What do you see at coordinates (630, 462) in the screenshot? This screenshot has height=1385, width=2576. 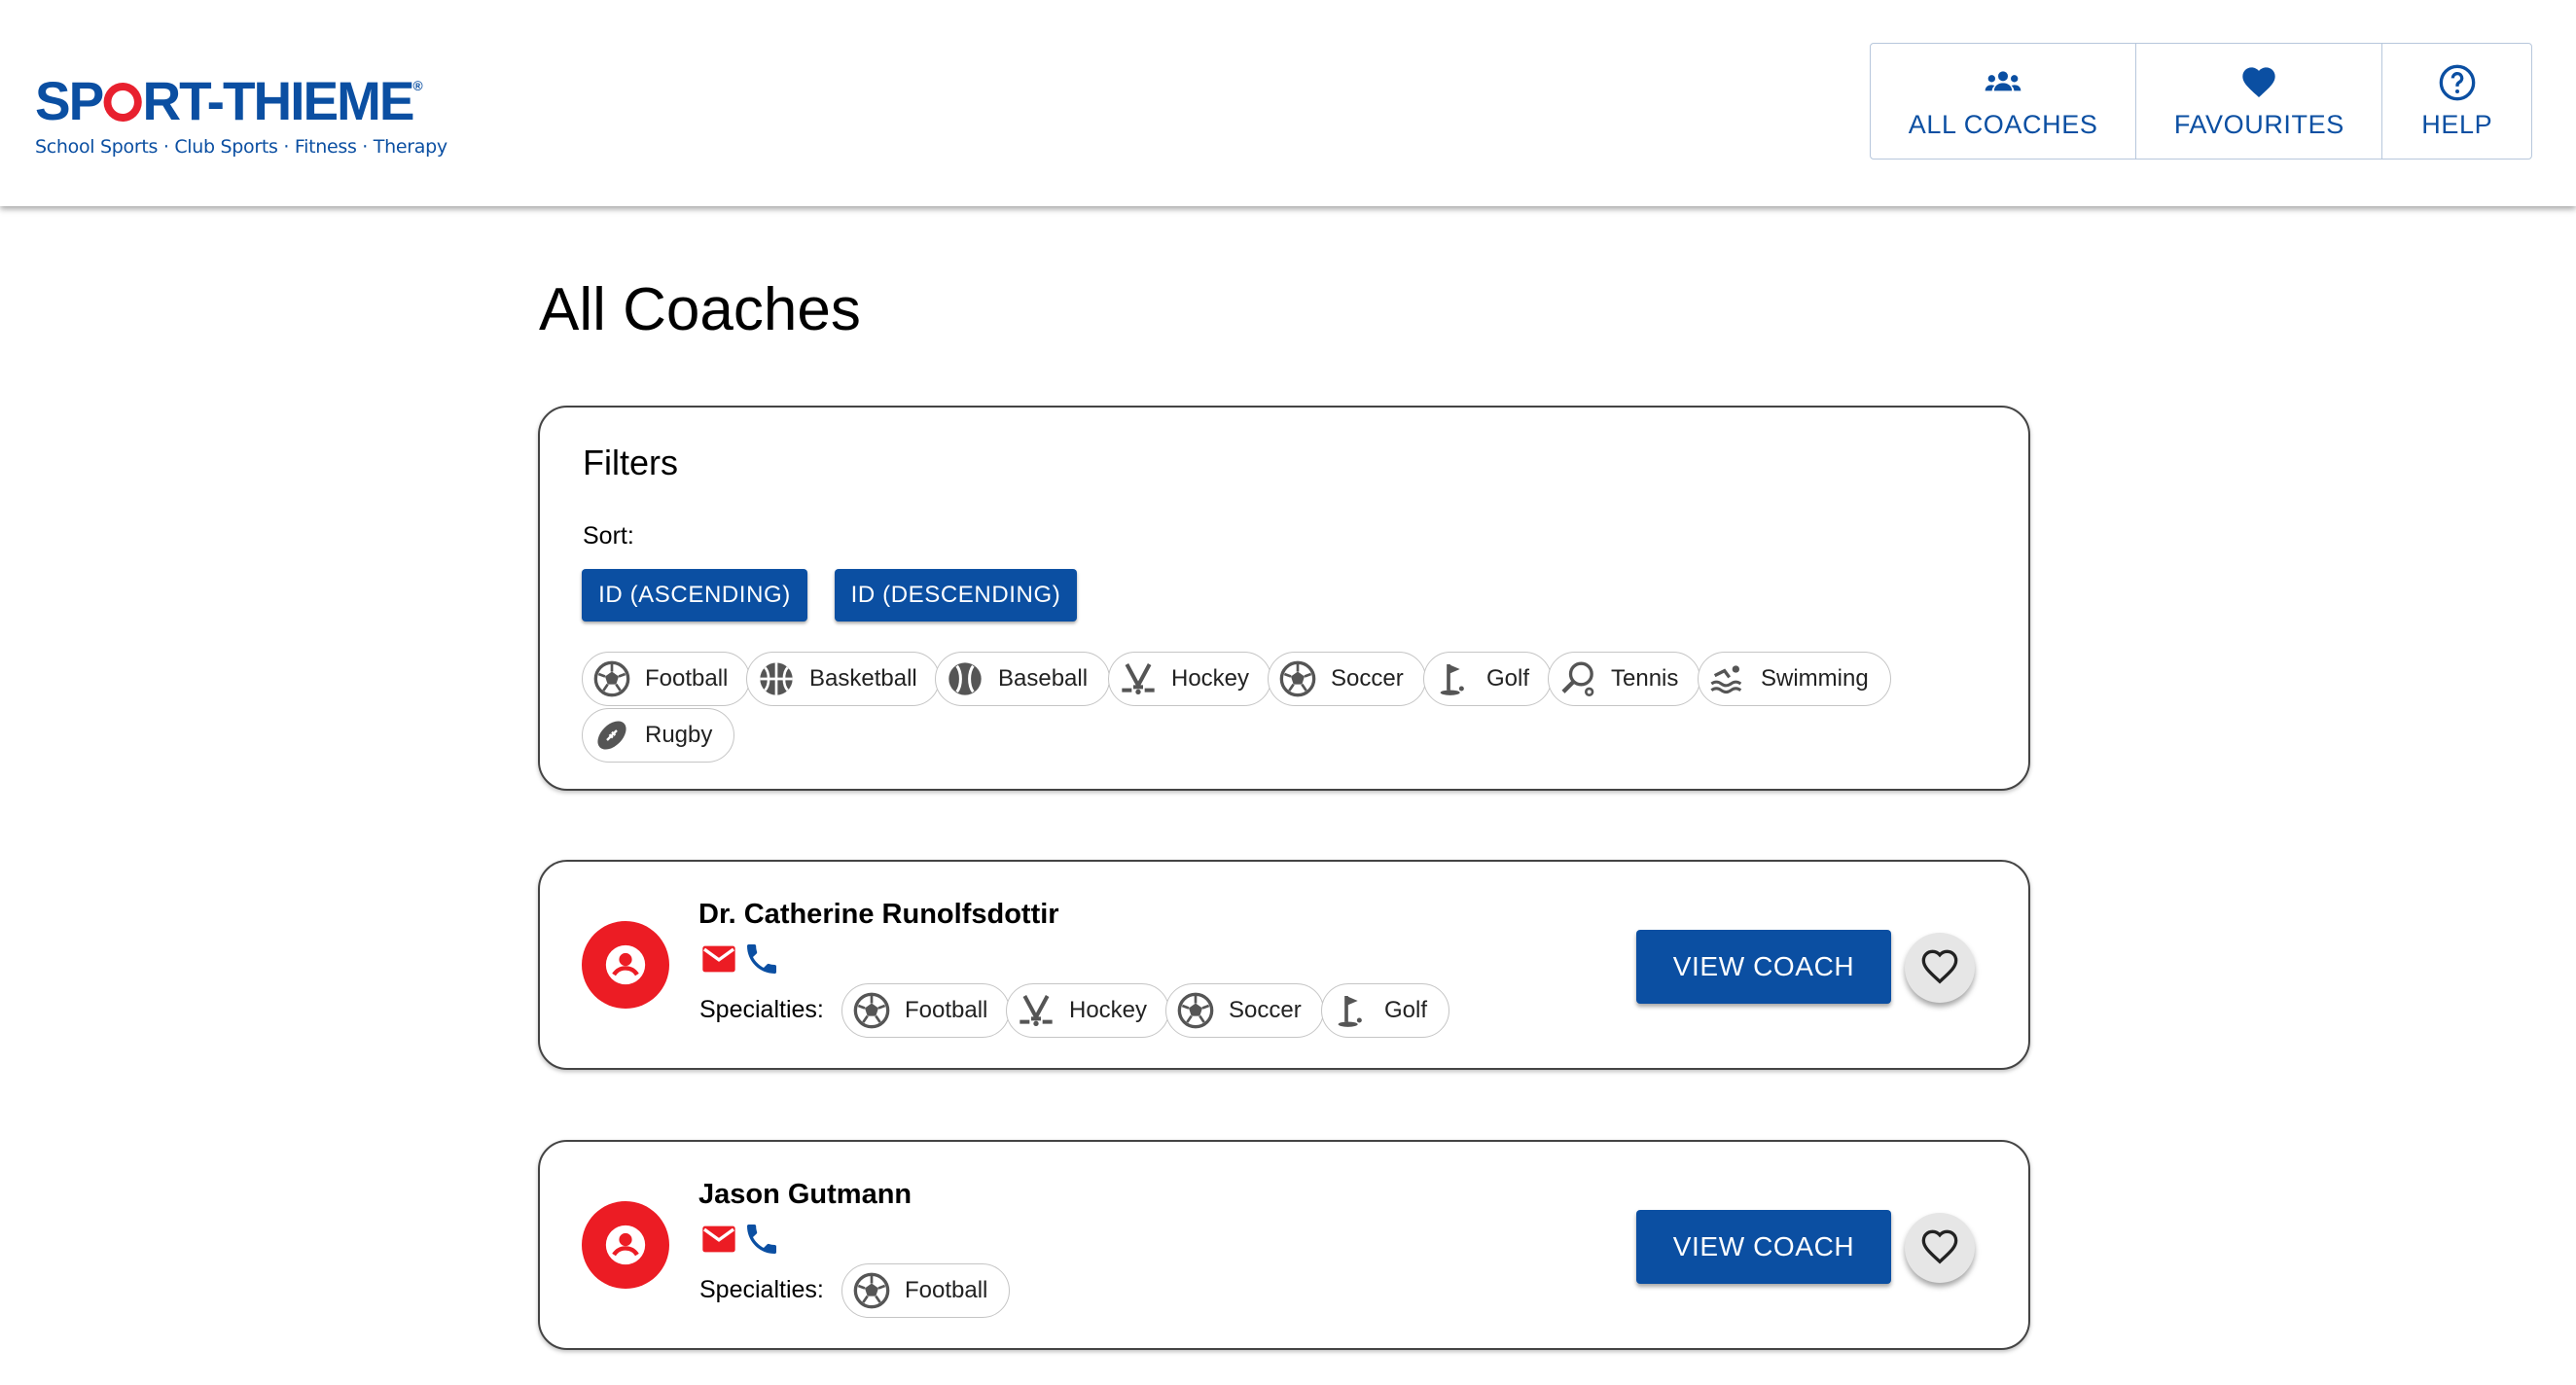 I see `filters-title: Filters` at bounding box center [630, 462].